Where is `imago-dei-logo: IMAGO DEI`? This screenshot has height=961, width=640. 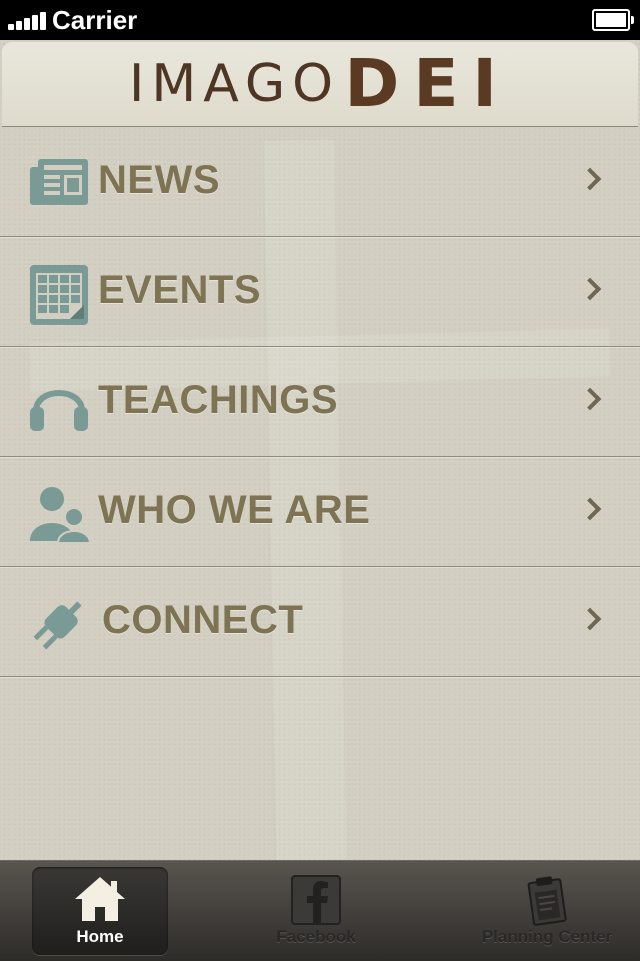 imago-dei-logo: IMAGO DEI is located at coordinates (320, 84).